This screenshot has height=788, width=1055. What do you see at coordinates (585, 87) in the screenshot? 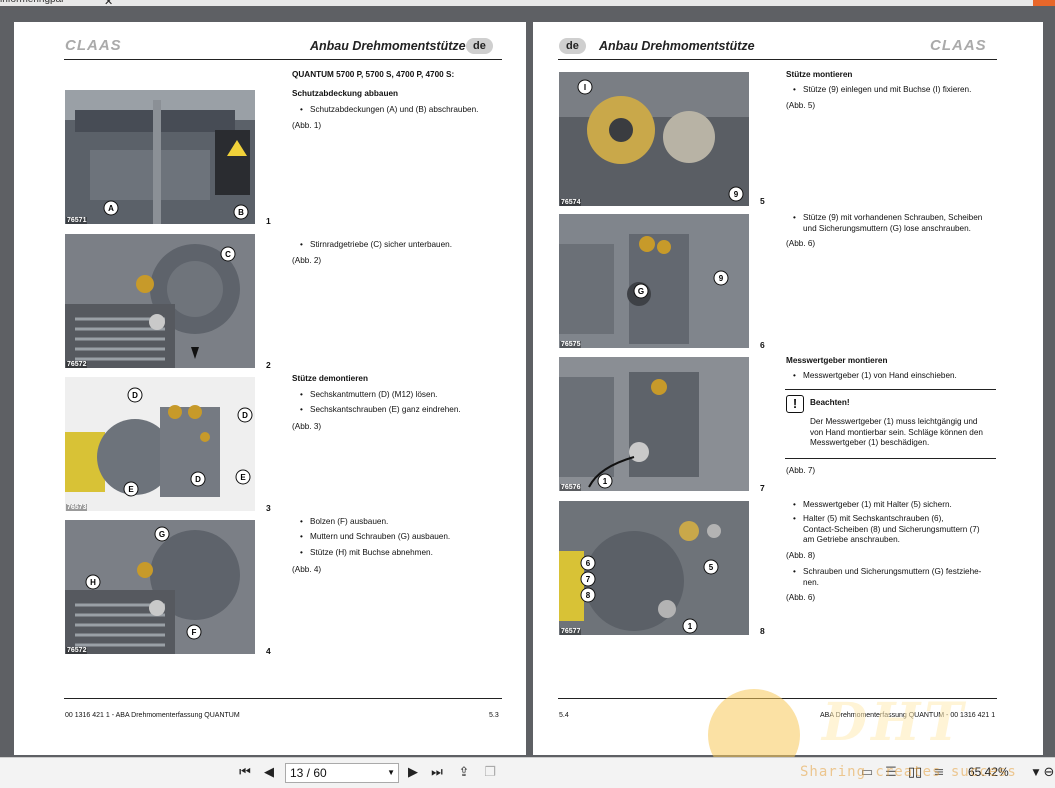
I see `svg-text: I` at bounding box center [585, 87].